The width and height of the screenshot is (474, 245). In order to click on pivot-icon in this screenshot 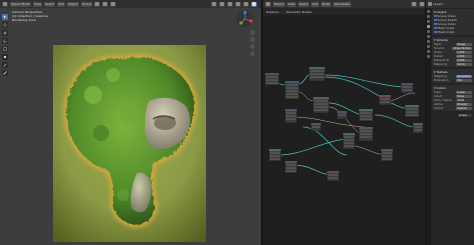, I will do `click(97, 4)`.